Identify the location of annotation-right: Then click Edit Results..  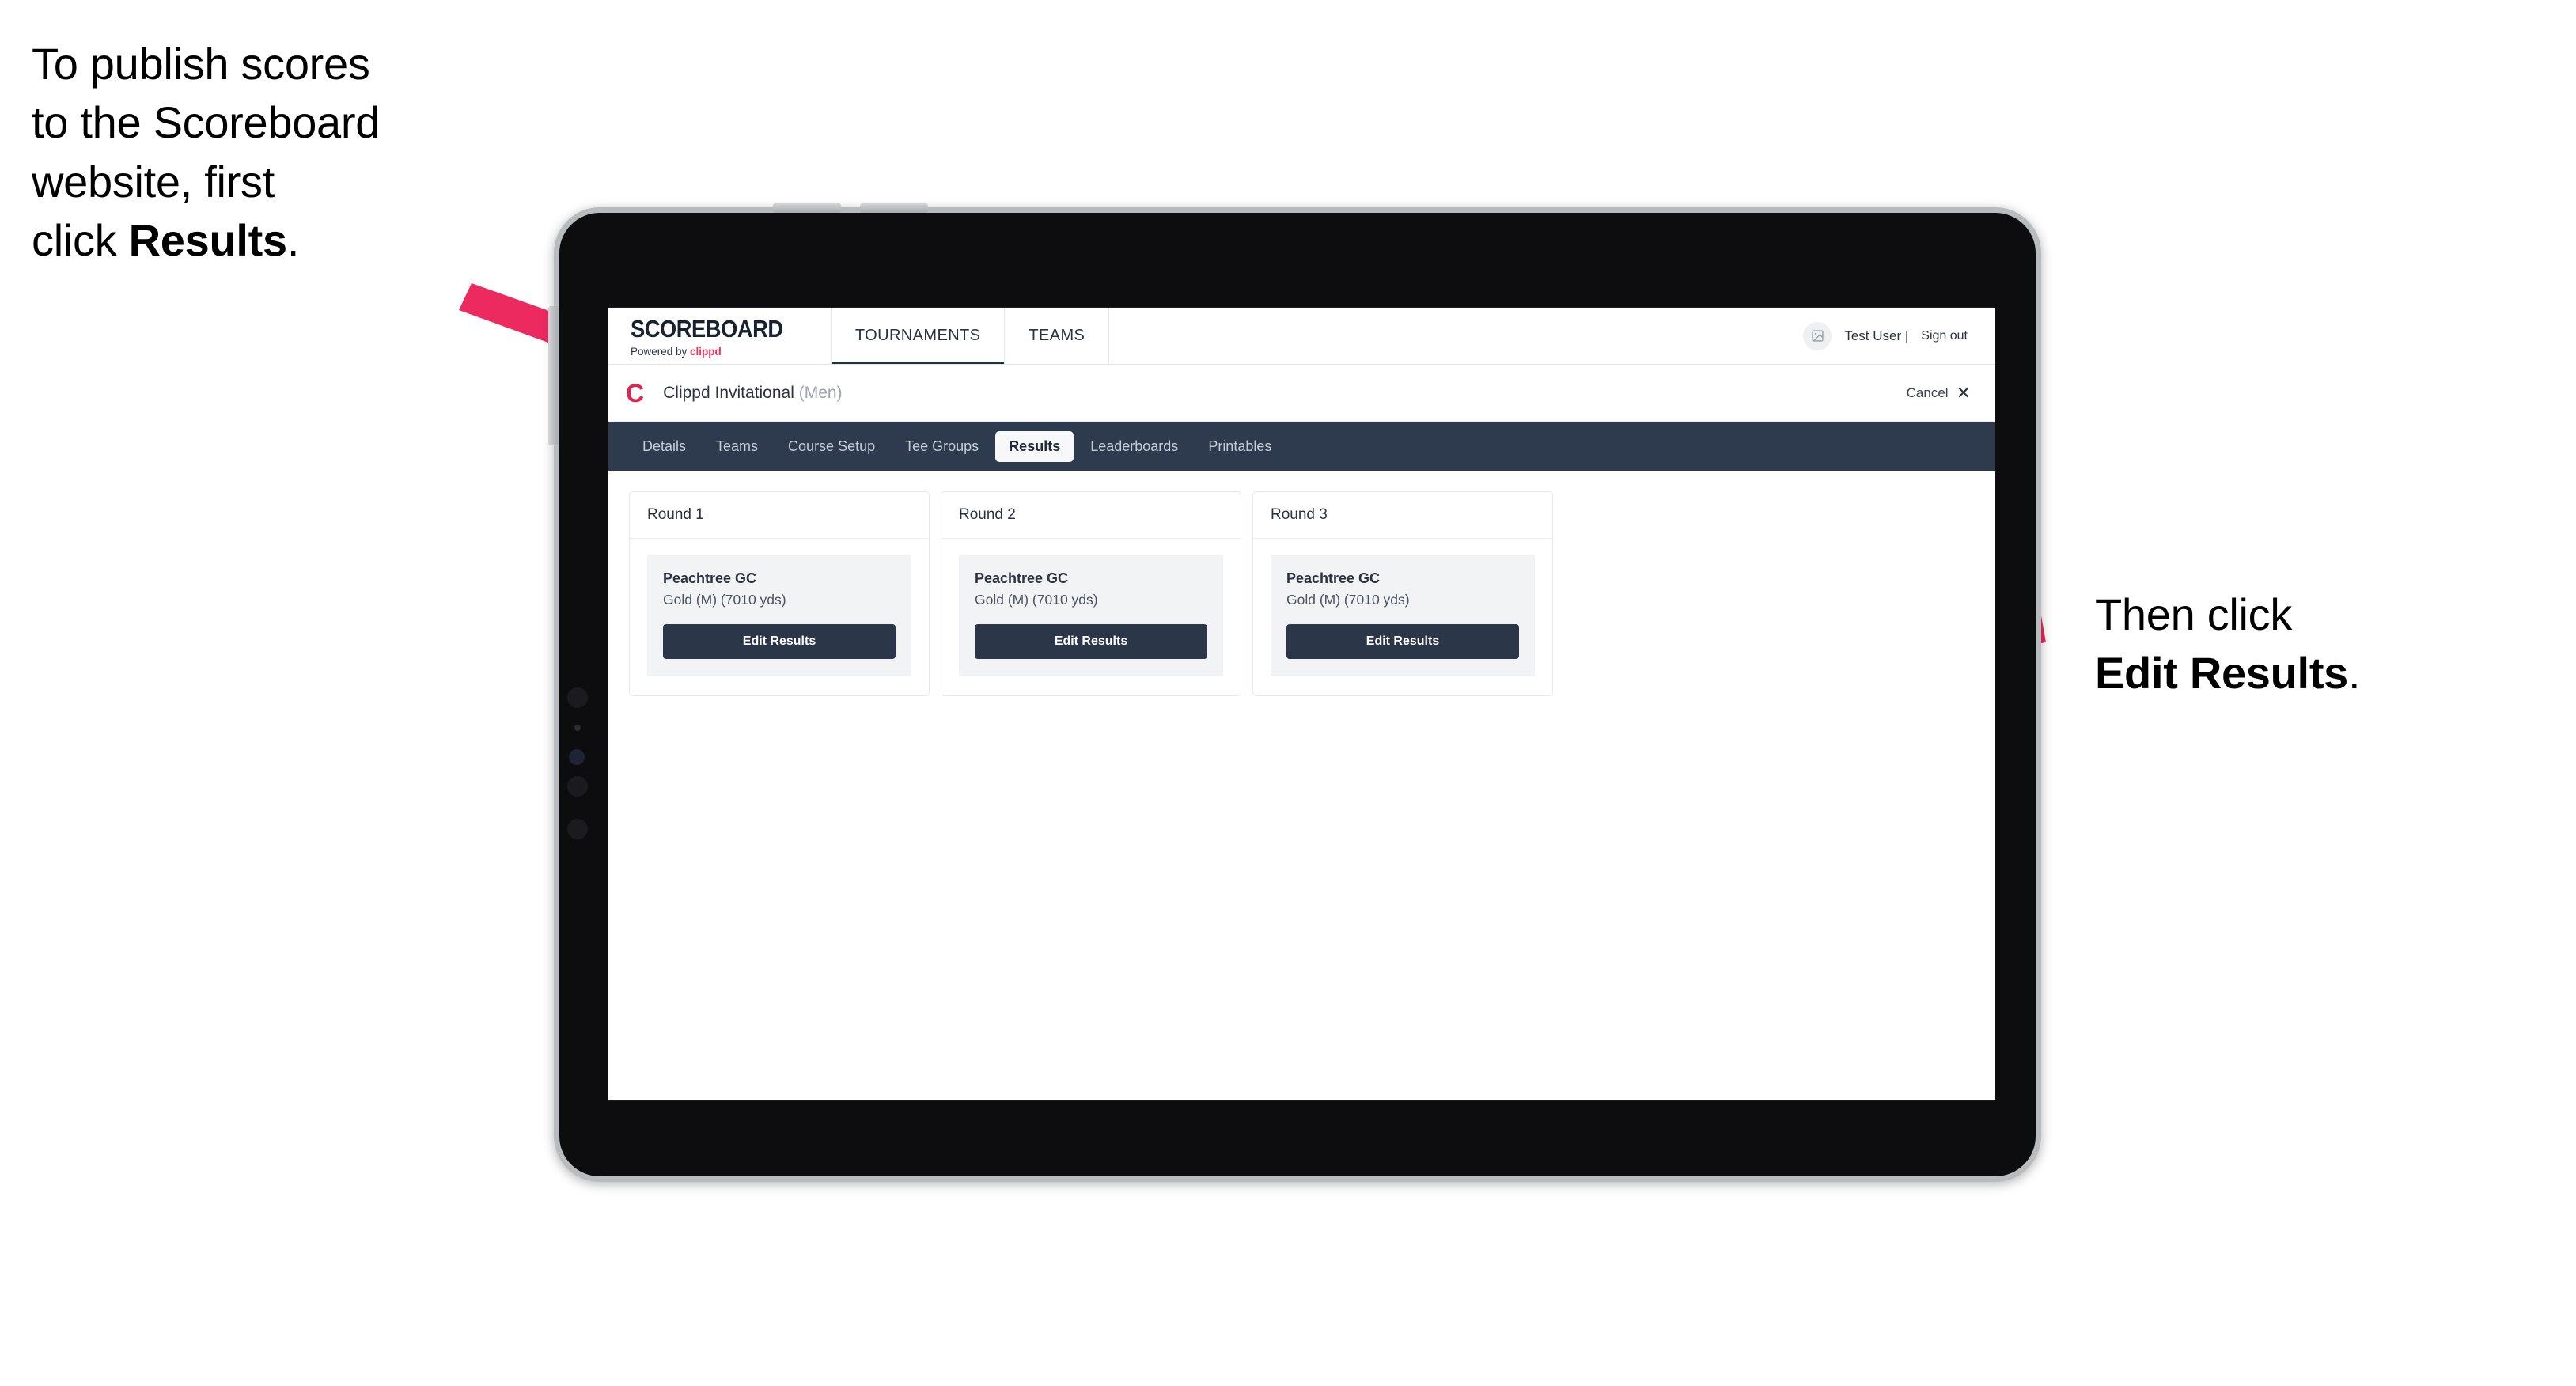
(2300, 644).